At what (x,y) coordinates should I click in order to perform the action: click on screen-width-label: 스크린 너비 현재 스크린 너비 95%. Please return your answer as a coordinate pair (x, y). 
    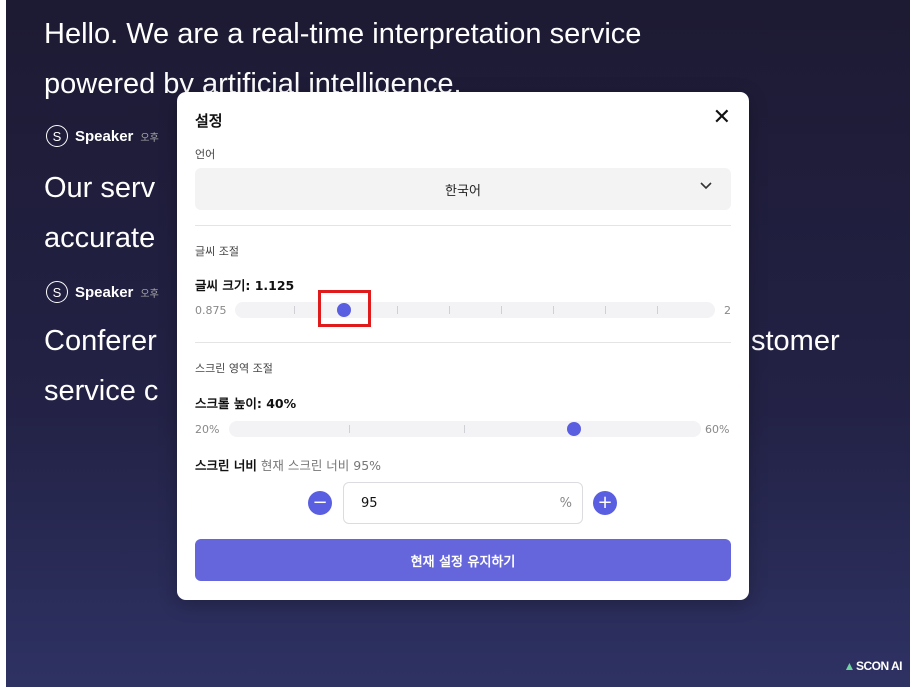
    Looking at the image, I should click on (288, 464).